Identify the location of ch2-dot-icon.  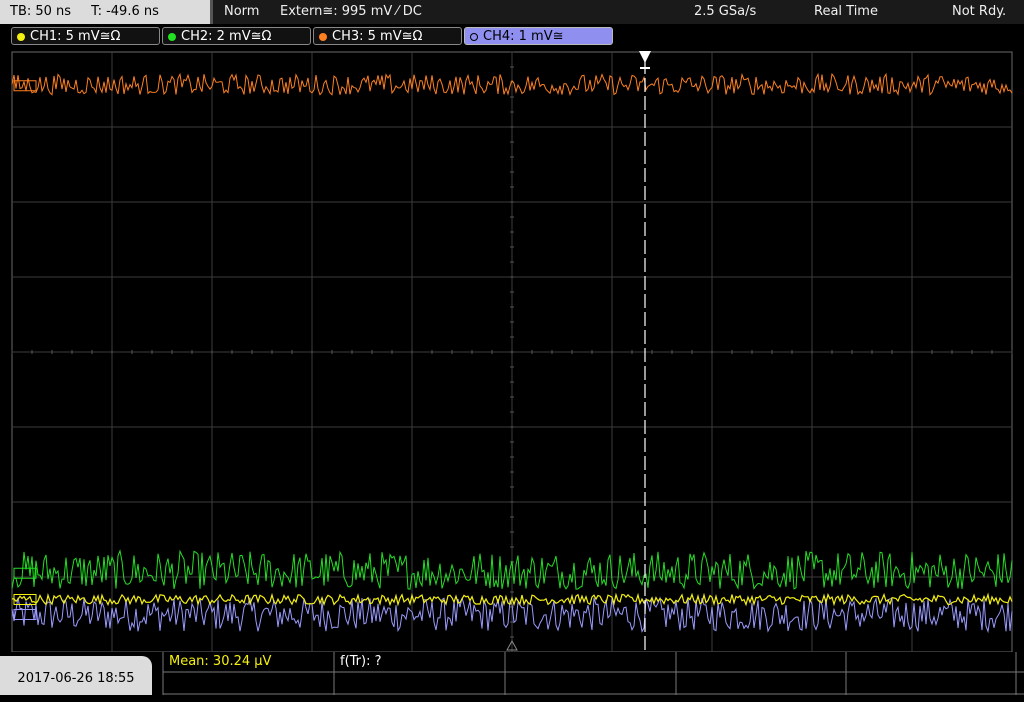
(172, 37).